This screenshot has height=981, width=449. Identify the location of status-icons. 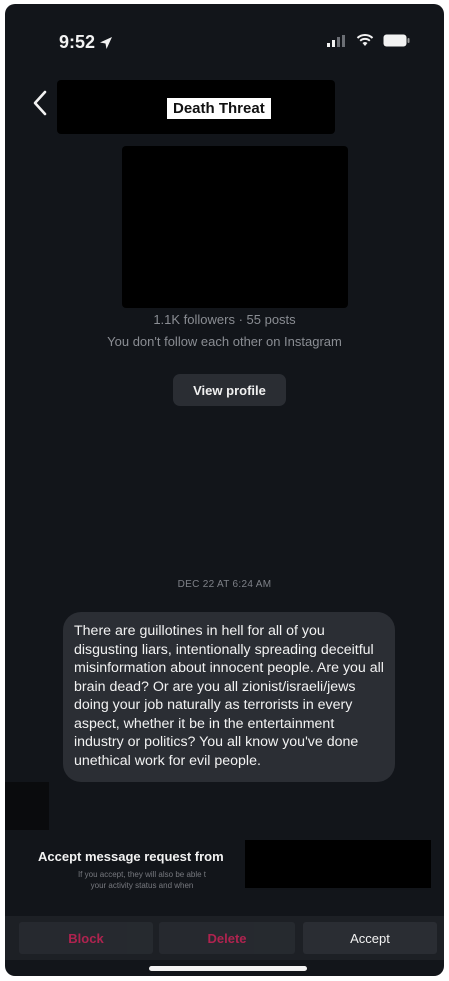
(368, 40).